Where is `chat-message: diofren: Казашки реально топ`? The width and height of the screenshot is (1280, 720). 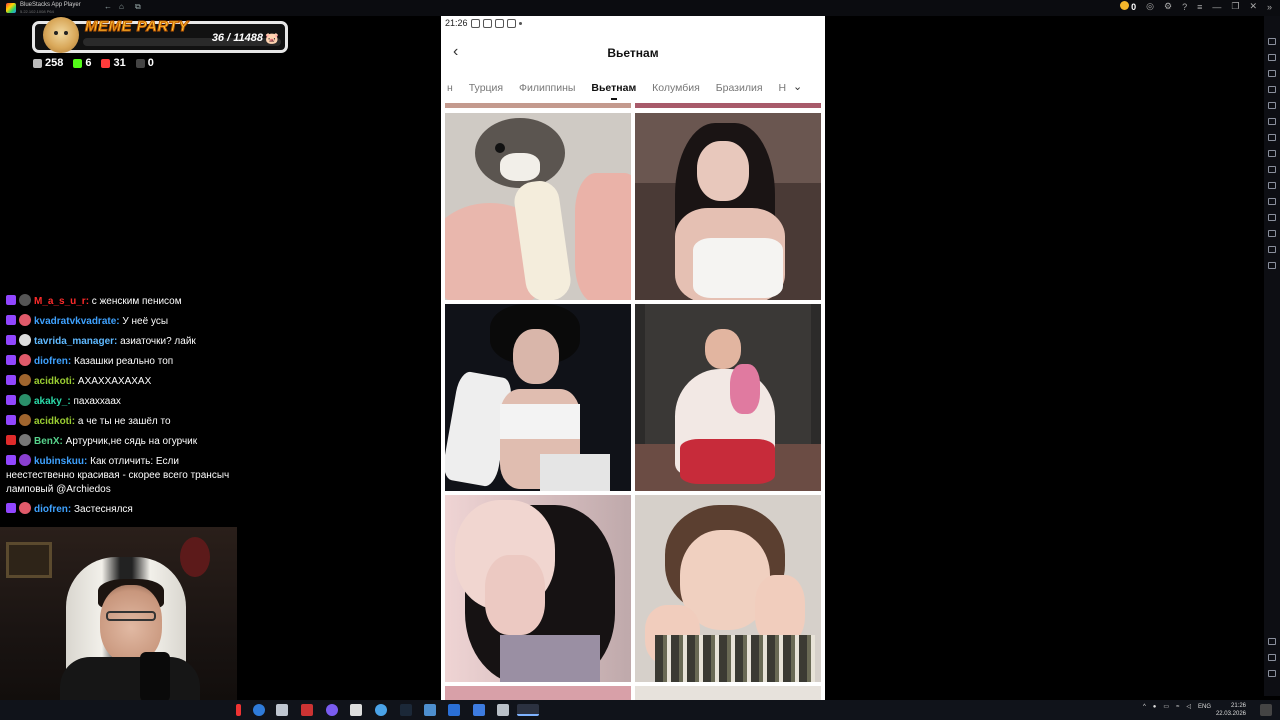
chat-message: diofren: Казашки реально топ is located at coordinates (118, 361).